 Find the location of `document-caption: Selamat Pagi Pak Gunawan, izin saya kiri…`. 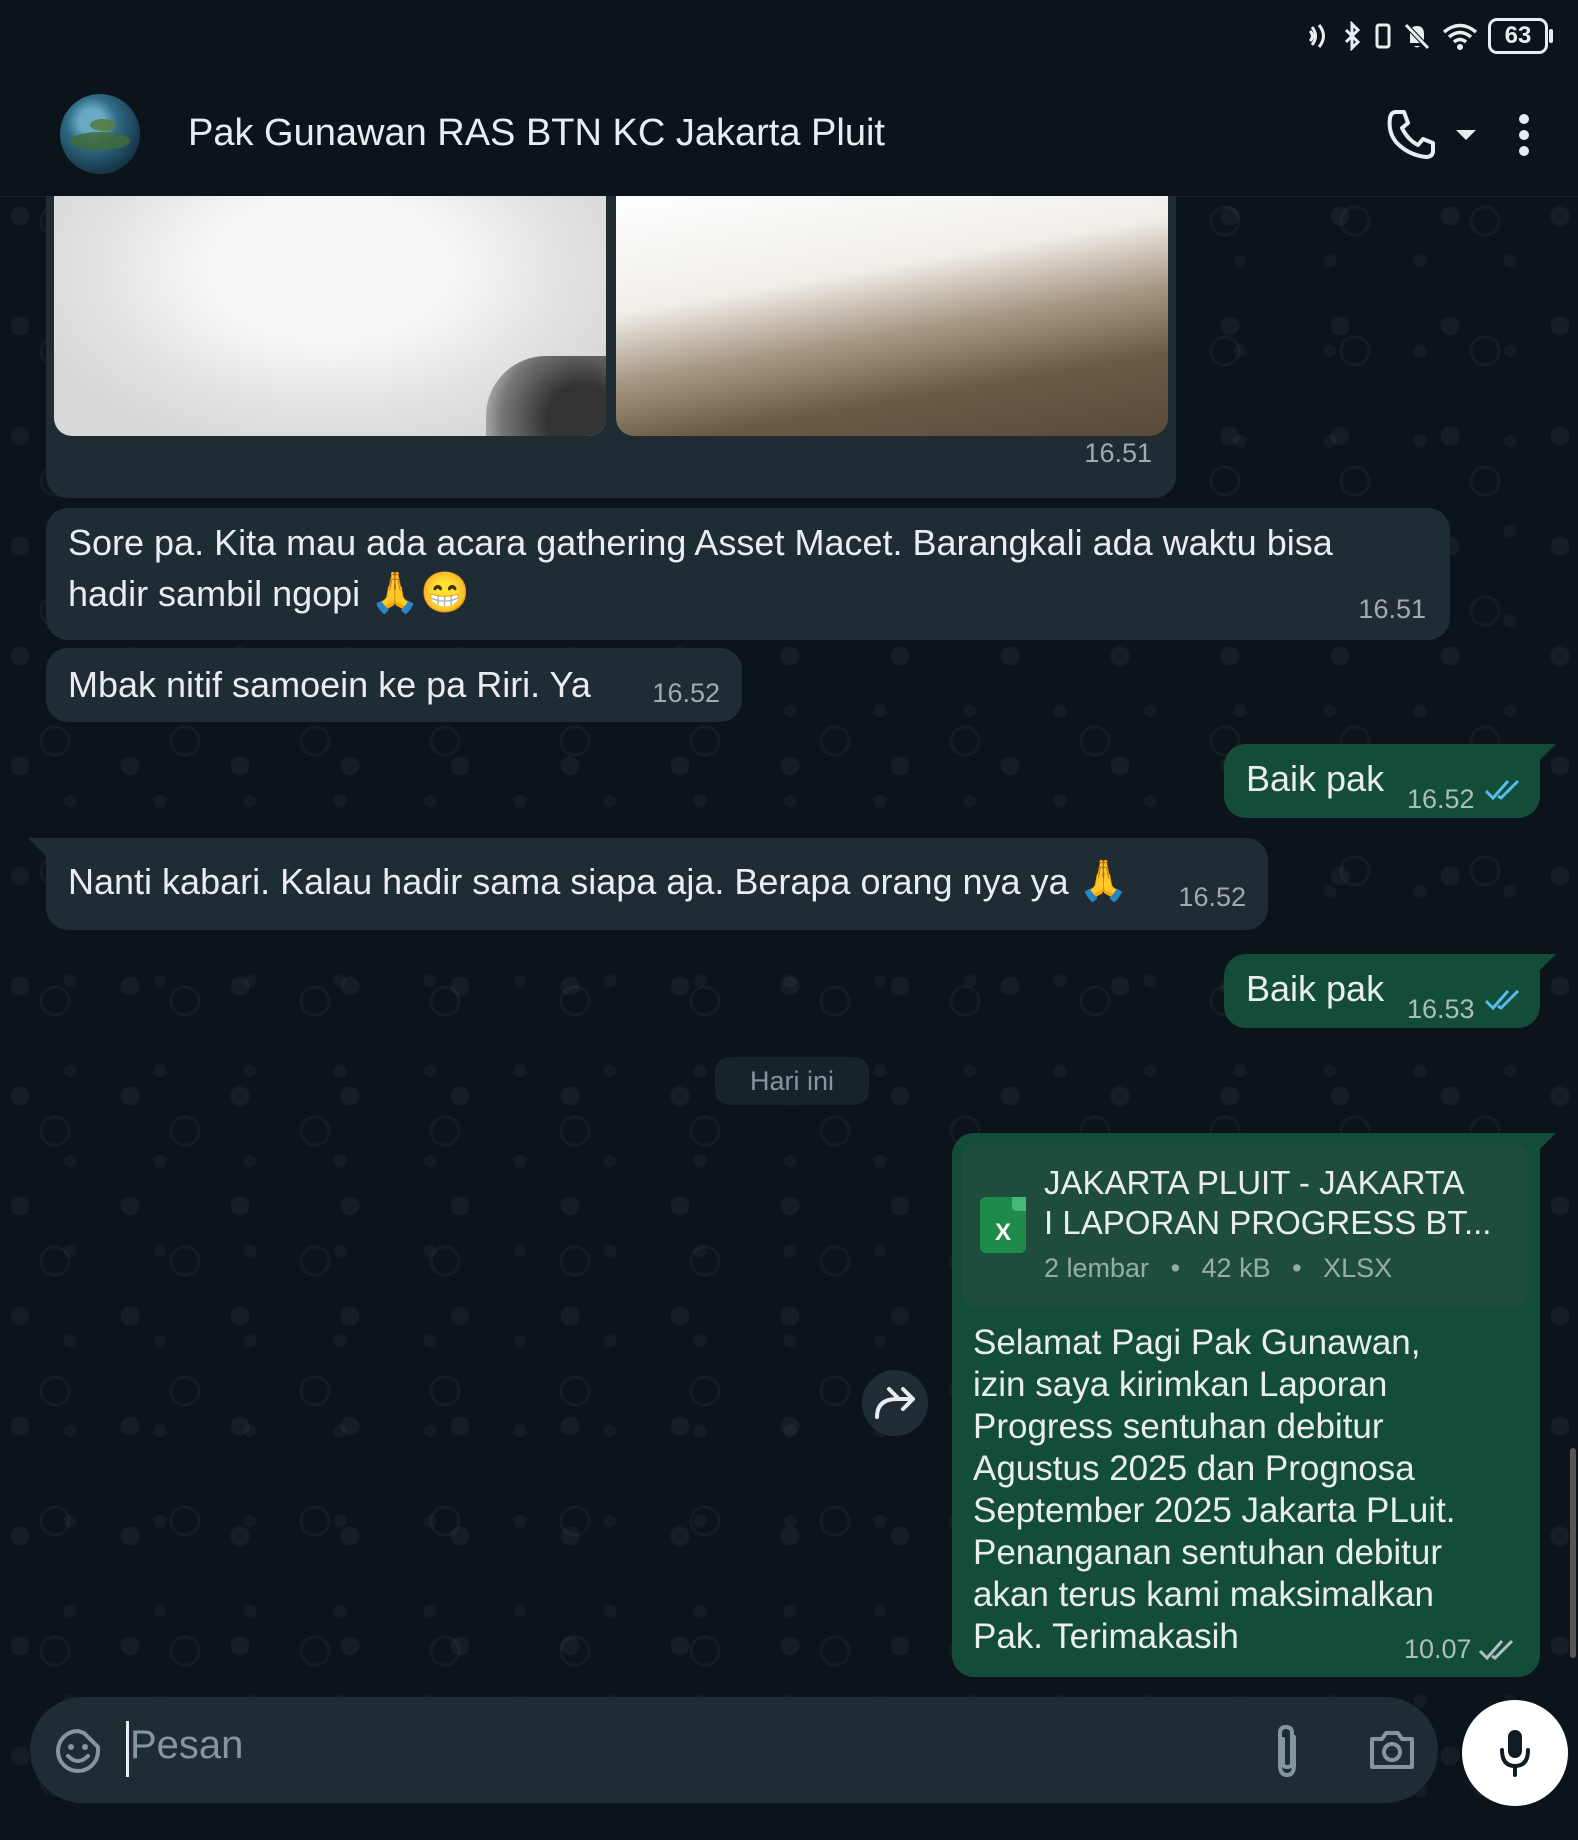

document-caption: Selamat Pagi Pak Gunawan, izin saya kiri… is located at coordinates (1214, 1489).